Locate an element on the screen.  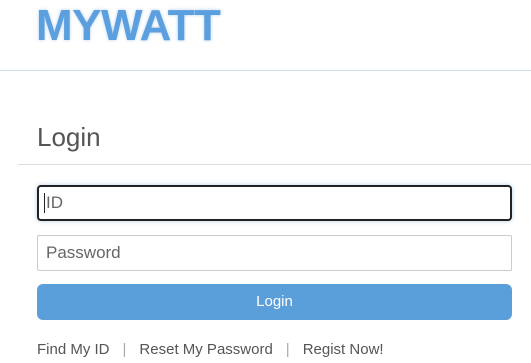
find-id-link: Find My ID is located at coordinates (73, 349).